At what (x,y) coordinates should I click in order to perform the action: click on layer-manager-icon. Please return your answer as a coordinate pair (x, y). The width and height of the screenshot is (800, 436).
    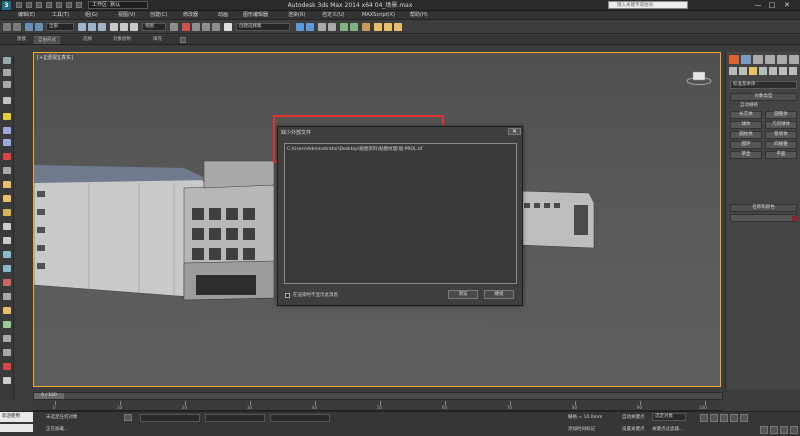
    Looking at the image, I should click on (322, 27).